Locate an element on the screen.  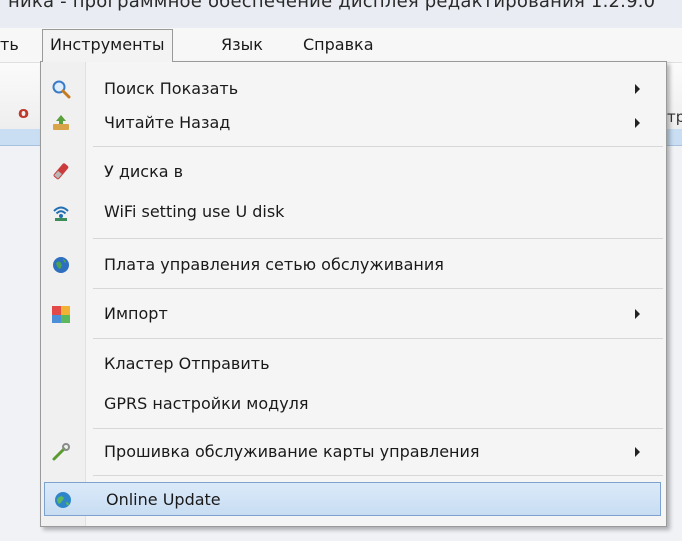
read-back-icon is located at coordinates (61, 123).